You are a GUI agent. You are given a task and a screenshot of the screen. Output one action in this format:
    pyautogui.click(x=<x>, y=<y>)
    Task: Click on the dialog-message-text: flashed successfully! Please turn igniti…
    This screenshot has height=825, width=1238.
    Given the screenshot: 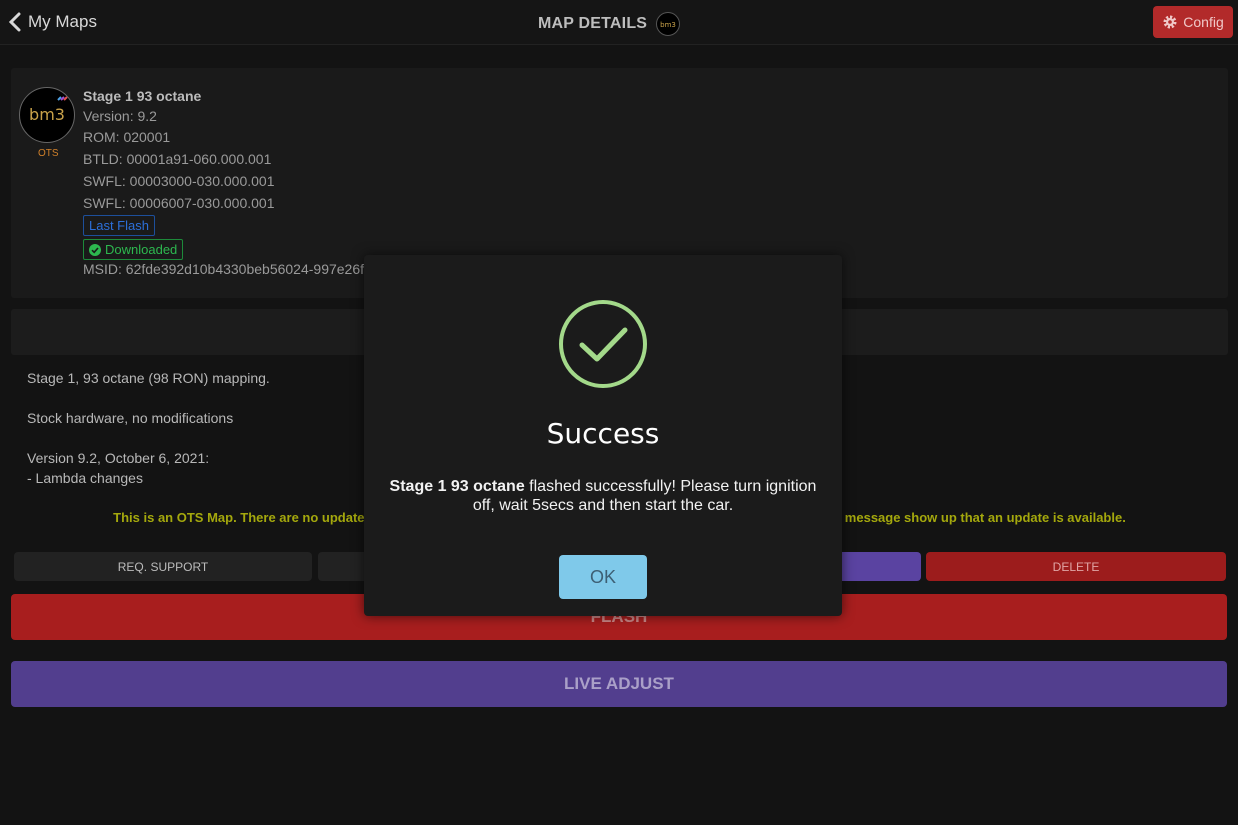 What is the action you would take?
    pyautogui.click(x=644, y=496)
    